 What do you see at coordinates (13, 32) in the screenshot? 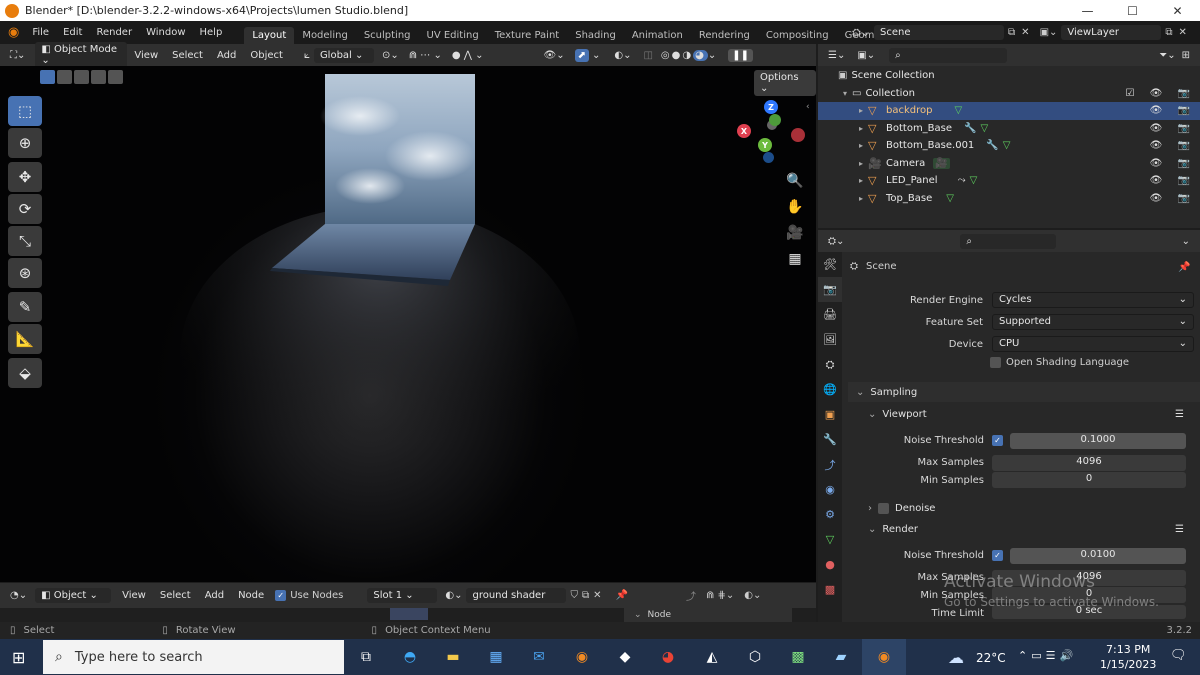
I see `blender-menu-icon: ◉` at bounding box center [13, 32].